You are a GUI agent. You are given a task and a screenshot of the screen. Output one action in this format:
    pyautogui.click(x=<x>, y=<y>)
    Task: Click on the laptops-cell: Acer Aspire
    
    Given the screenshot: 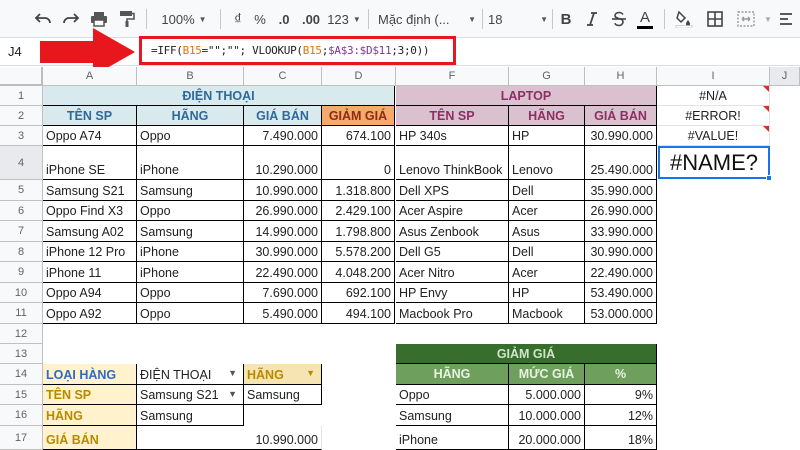 What is the action you would take?
    pyautogui.click(x=452, y=211)
    